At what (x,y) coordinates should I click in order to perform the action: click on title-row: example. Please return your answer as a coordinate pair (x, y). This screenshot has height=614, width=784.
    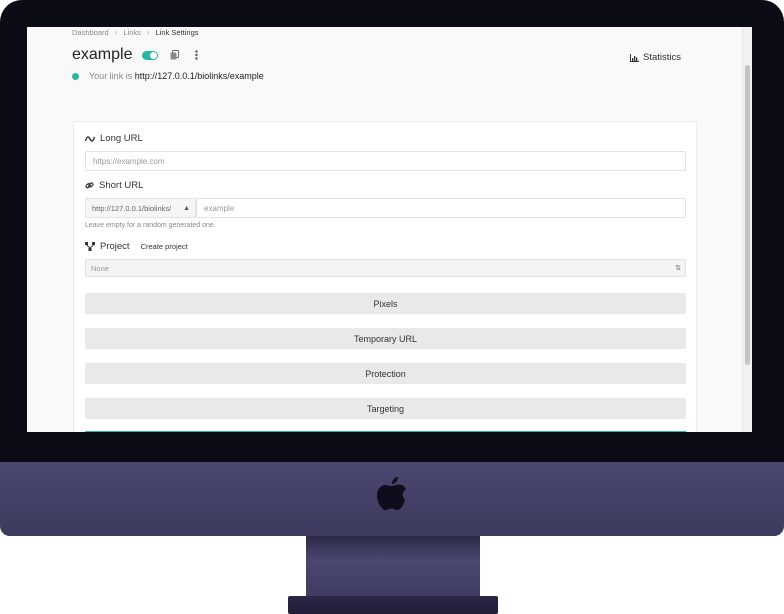
    Looking at the image, I should click on (137, 55).